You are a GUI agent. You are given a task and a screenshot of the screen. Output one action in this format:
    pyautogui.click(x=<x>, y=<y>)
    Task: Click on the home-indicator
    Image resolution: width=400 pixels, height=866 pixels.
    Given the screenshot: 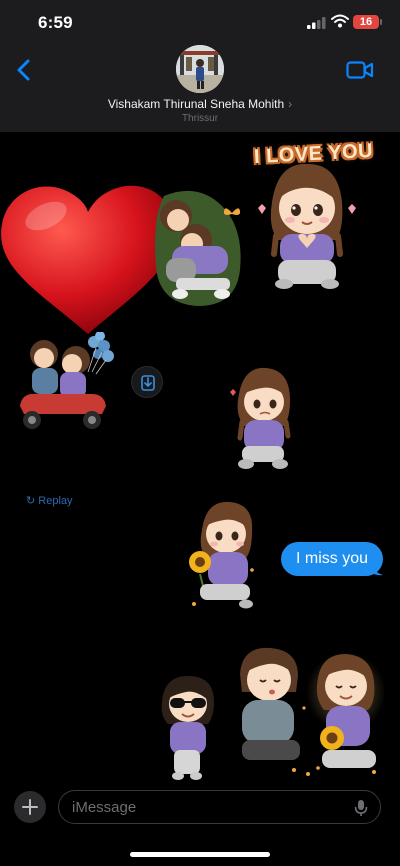 What is the action you would take?
    pyautogui.click(x=200, y=854)
    